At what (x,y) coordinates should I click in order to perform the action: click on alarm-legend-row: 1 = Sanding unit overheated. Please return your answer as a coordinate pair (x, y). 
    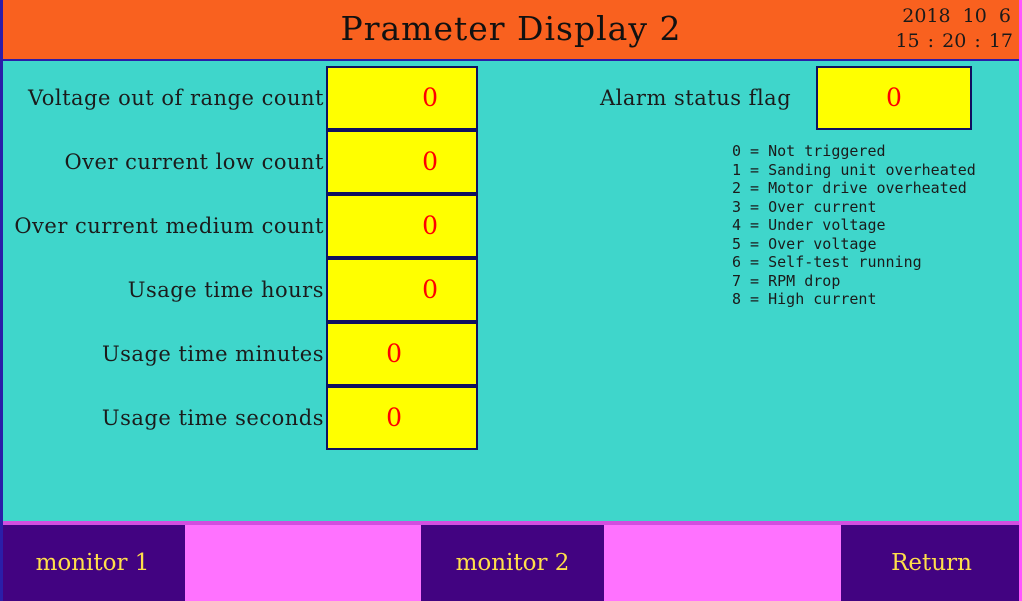
    Looking at the image, I should click on (854, 169).